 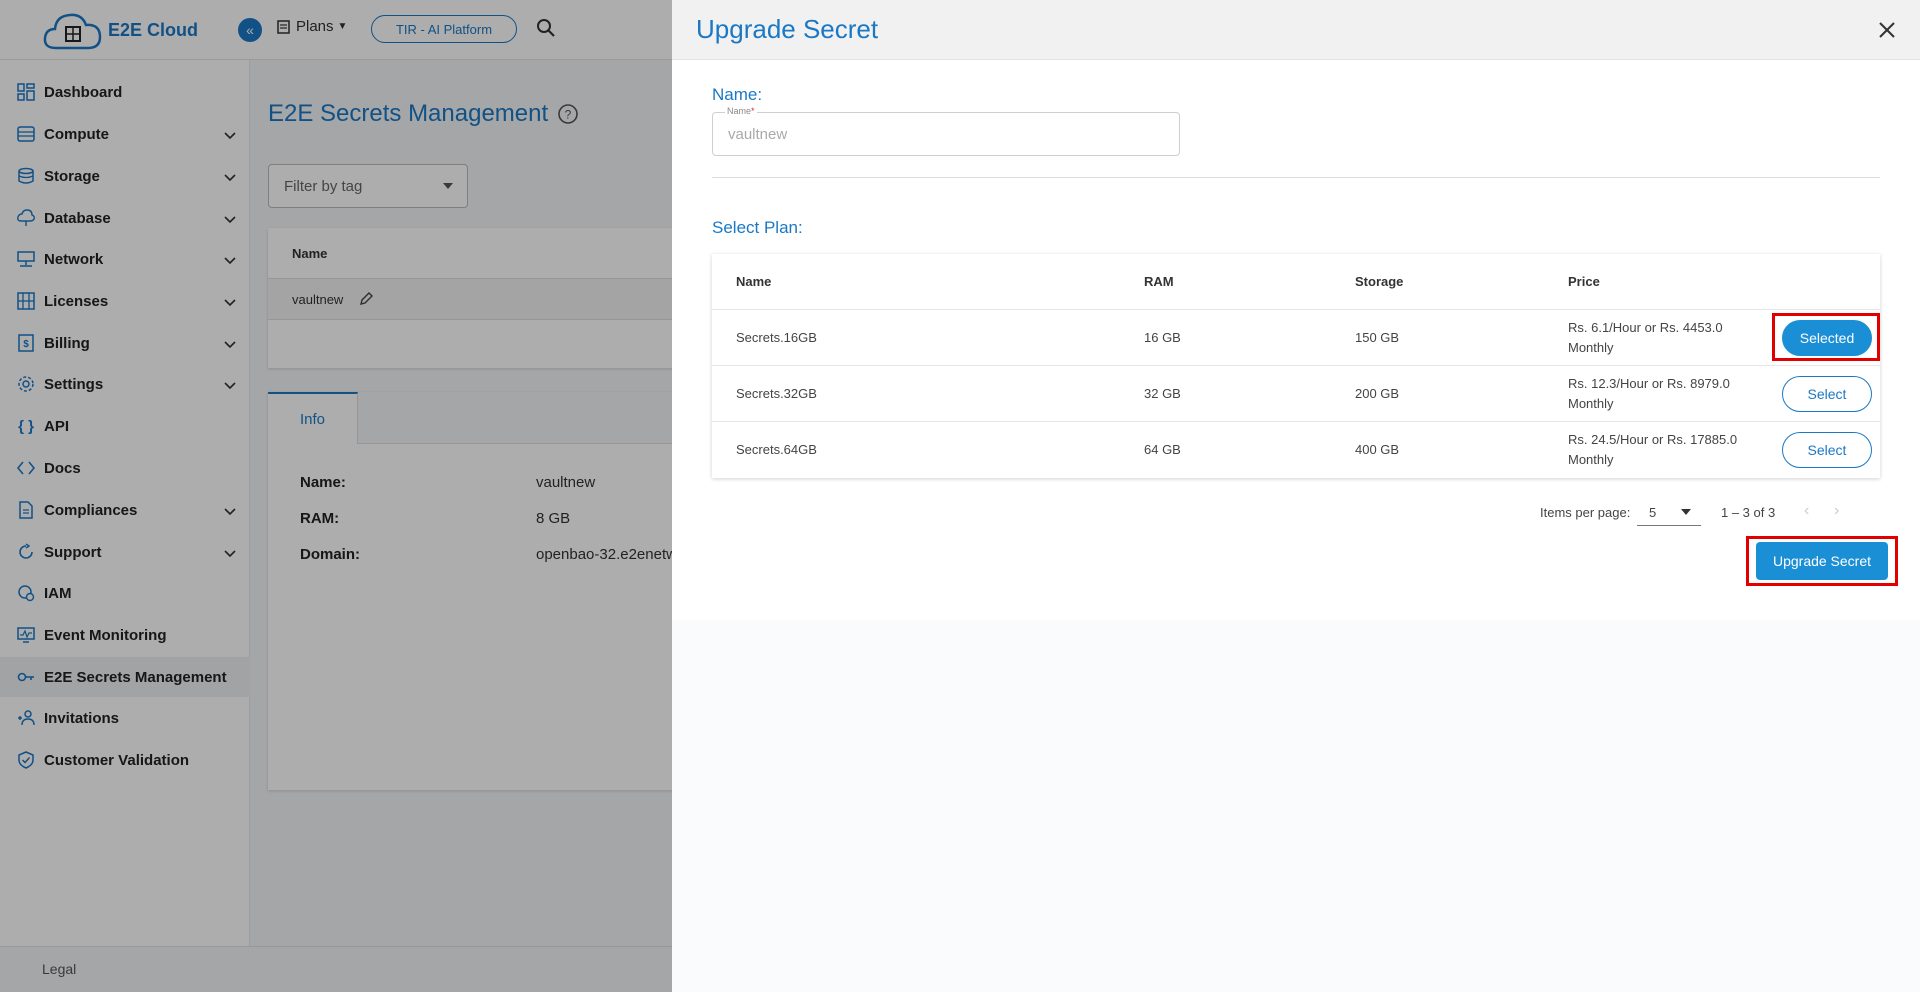 What do you see at coordinates (1162, 449) in the screenshot?
I see `plan-ram: 64 GB` at bounding box center [1162, 449].